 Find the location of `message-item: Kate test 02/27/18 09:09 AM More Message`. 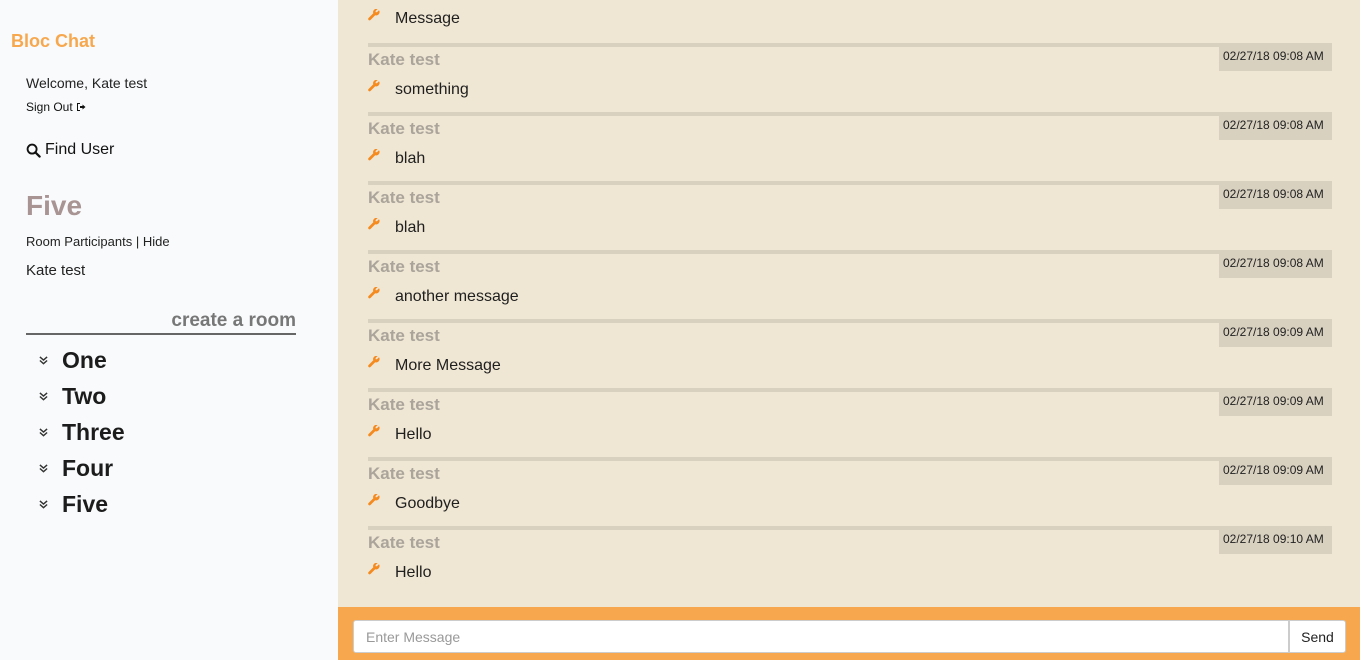

message-item: Kate test 02/27/18 09:09 AM More Message is located at coordinates (850, 353).